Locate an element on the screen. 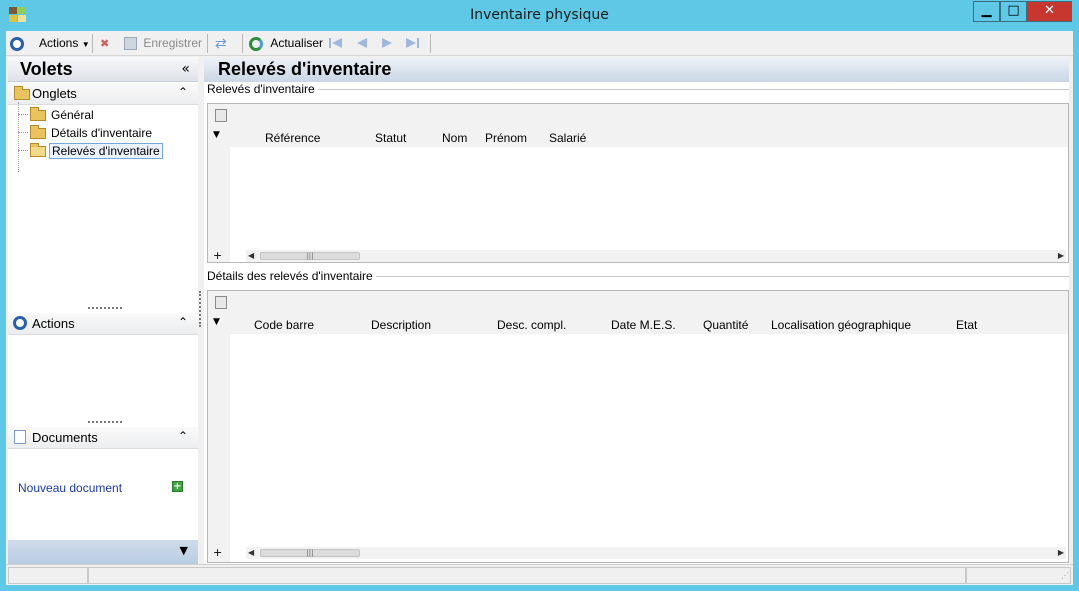 Image resolution: width=1079 pixels, height=591 pixels. grid-row-header: ▼ is located at coordinates (219, 195).